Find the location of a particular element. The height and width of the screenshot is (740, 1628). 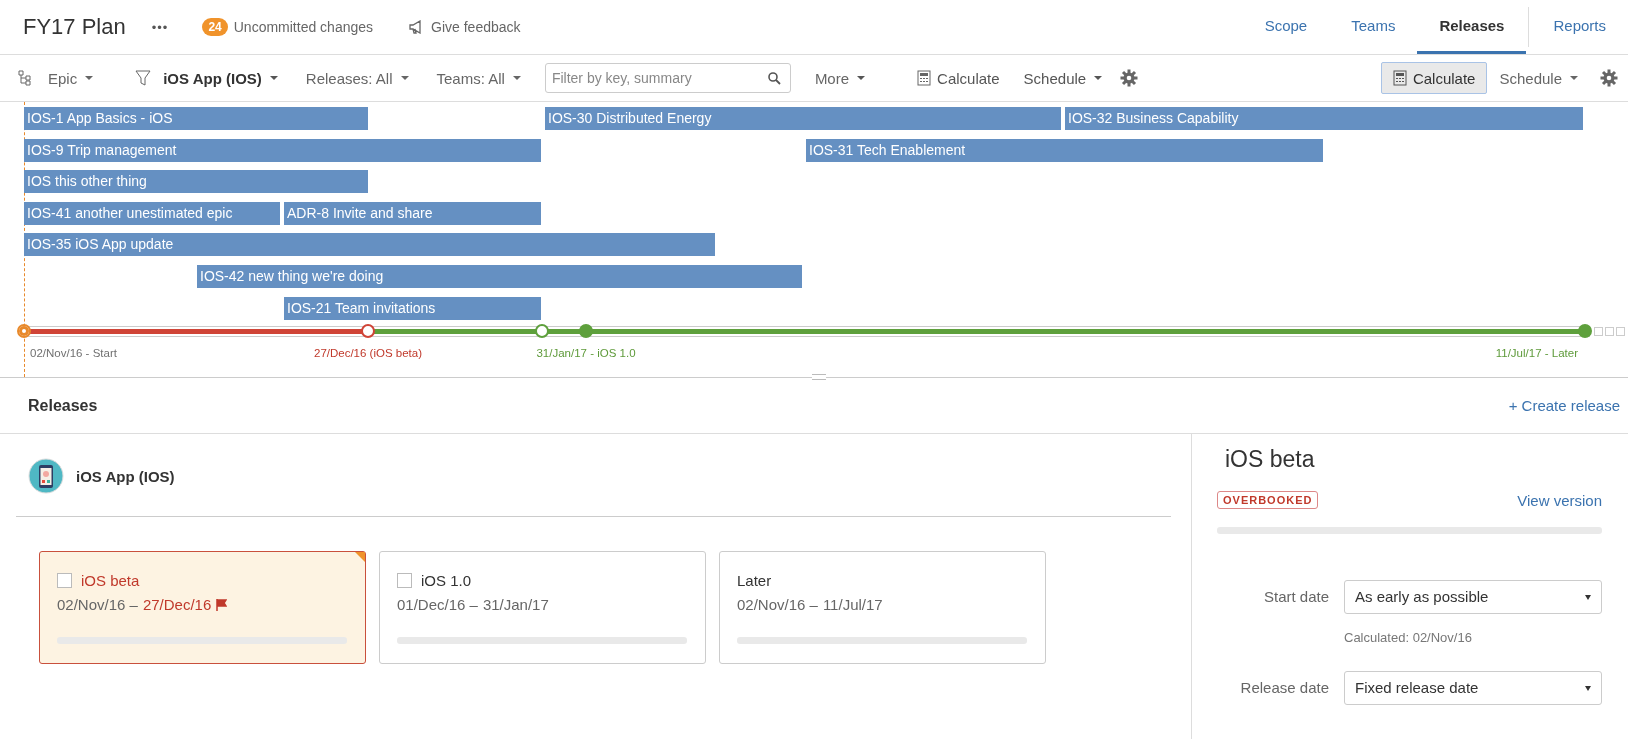

project-dropdown: iOS App (IOS) is located at coordinates (220, 78).